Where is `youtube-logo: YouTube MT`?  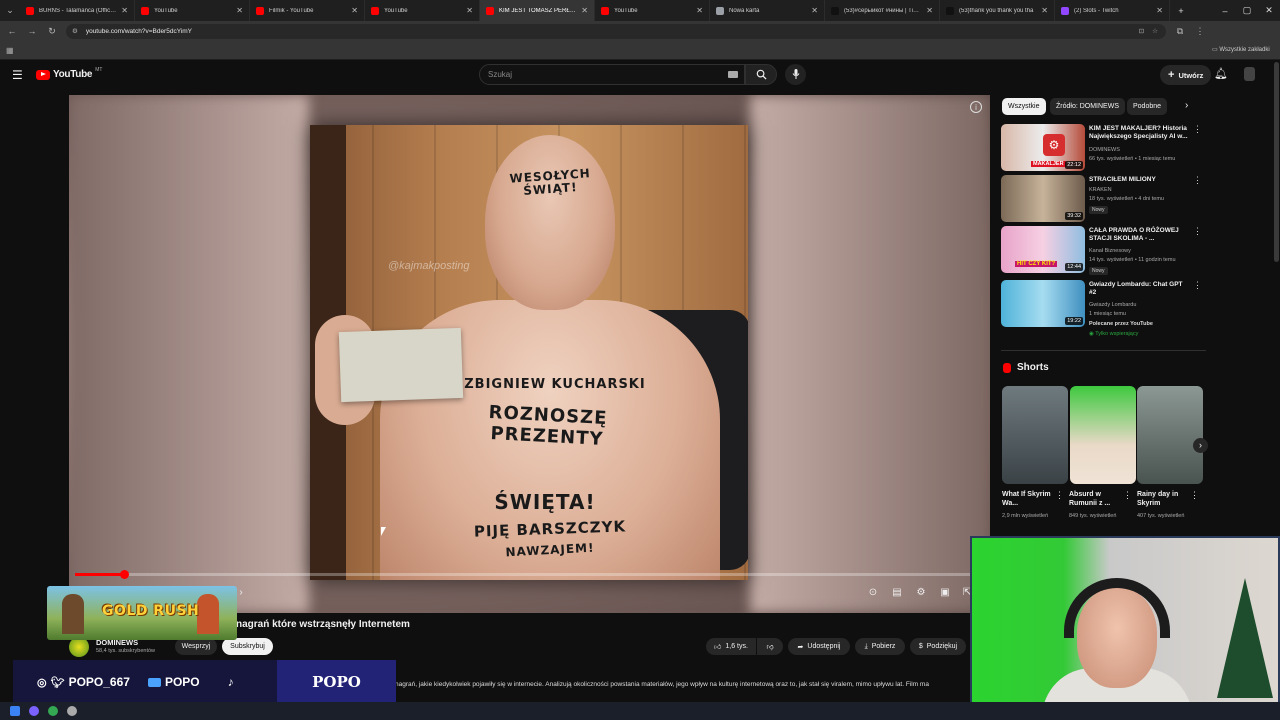
youtube-logo: YouTube MT is located at coordinates (69, 73).